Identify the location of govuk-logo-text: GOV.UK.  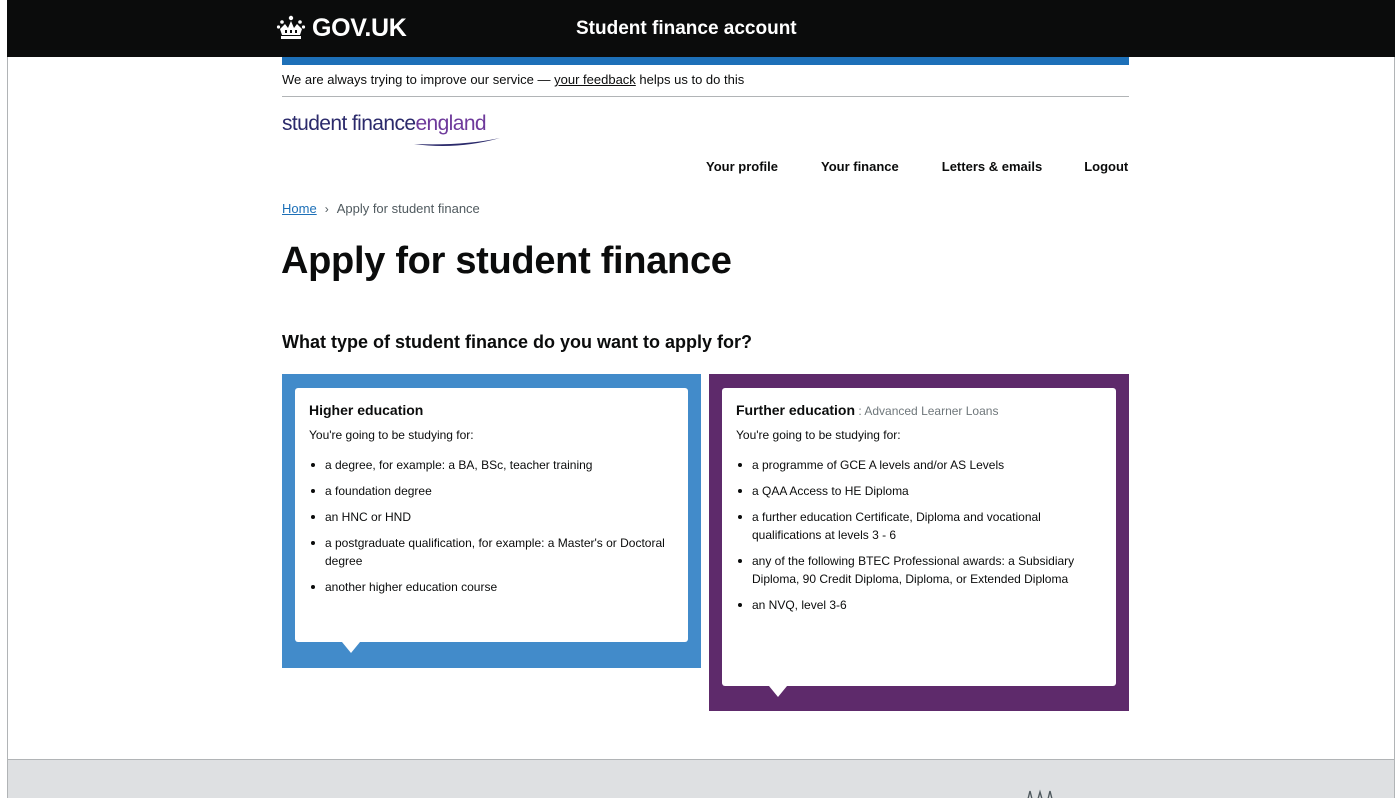
(359, 27).